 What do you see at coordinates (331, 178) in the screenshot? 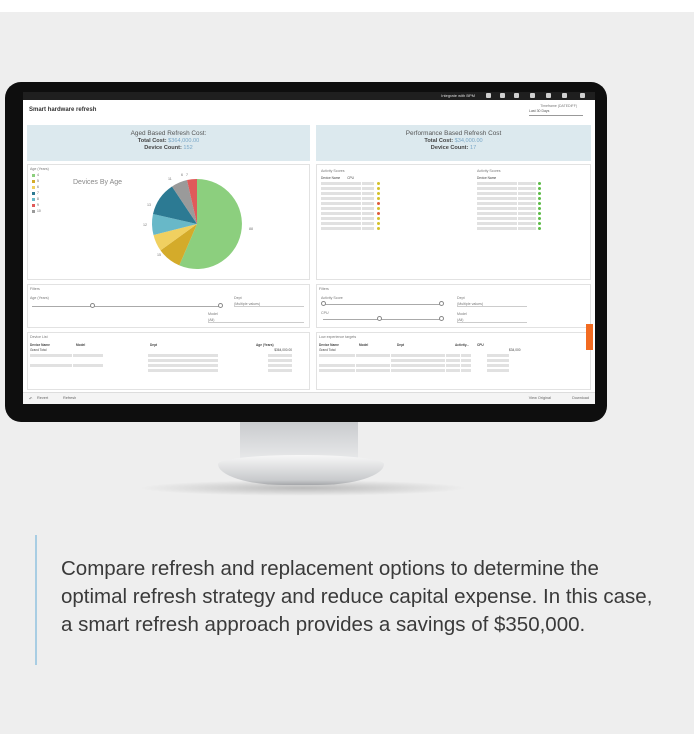
I see `col-device-name: Device Name` at bounding box center [331, 178].